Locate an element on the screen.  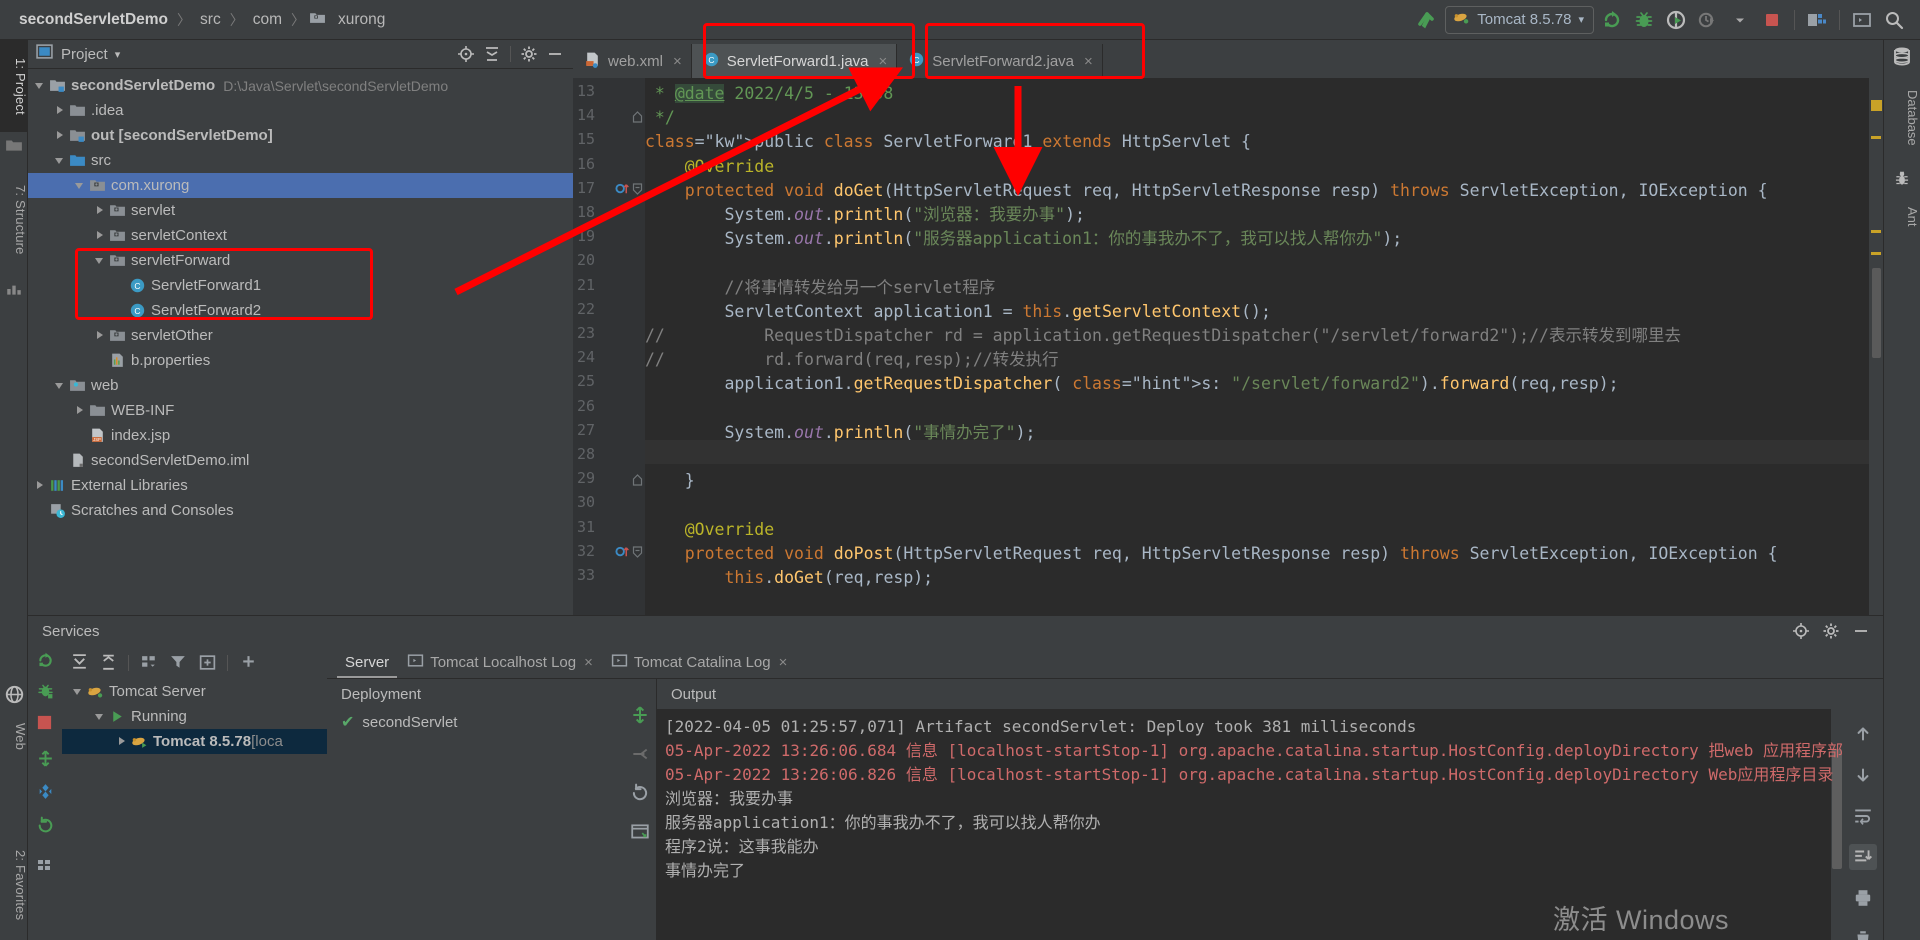
tree-row: web is located at coordinates (300, 385).